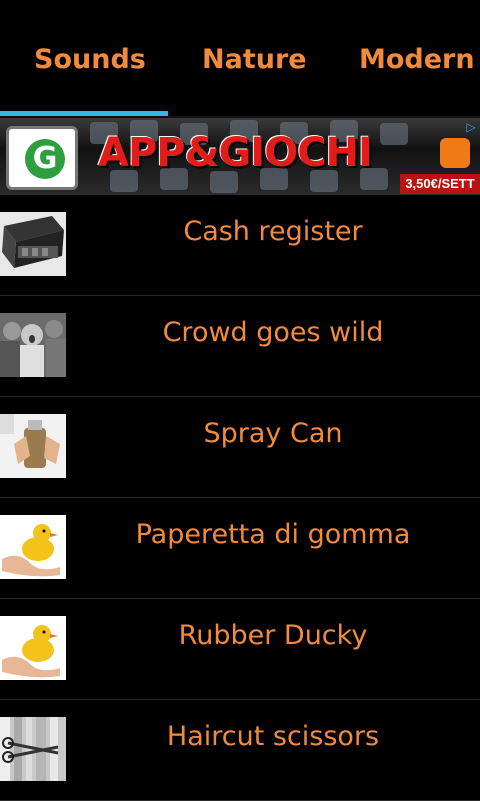  What do you see at coordinates (455, 153) in the screenshot?
I see `rss-icon` at bounding box center [455, 153].